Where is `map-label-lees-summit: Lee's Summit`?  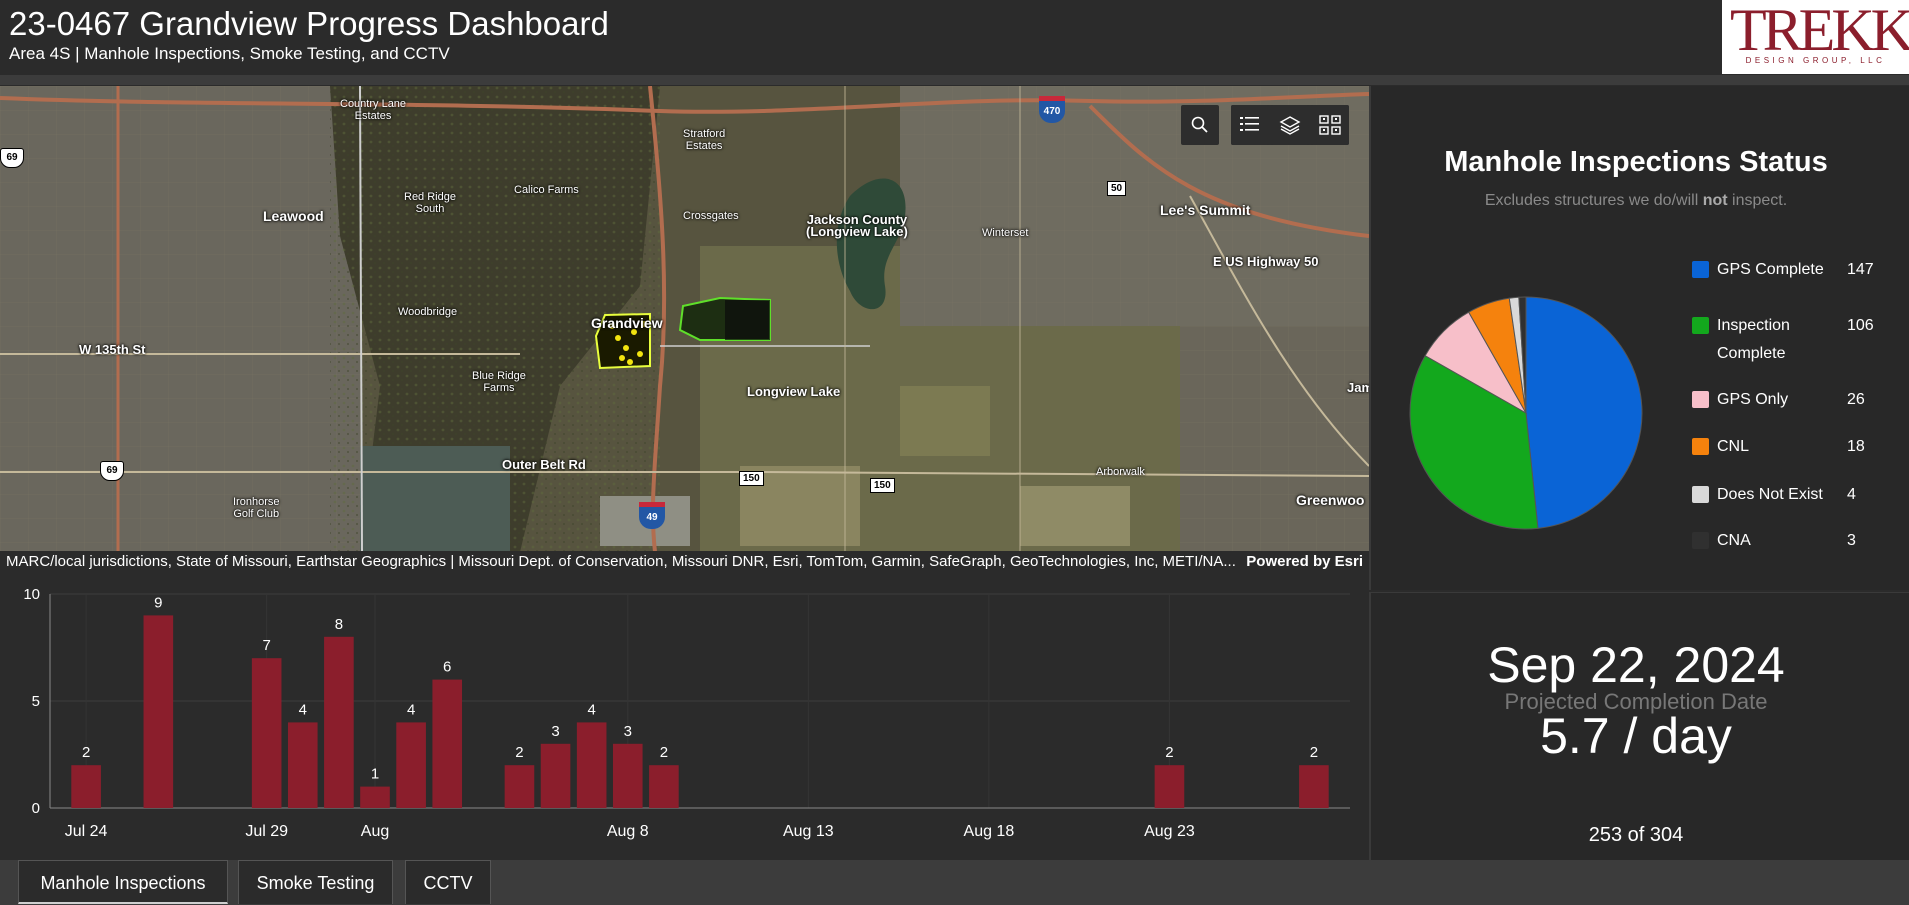
map-label-lees-summit: Lee's Summit is located at coordinates (1205, 210).